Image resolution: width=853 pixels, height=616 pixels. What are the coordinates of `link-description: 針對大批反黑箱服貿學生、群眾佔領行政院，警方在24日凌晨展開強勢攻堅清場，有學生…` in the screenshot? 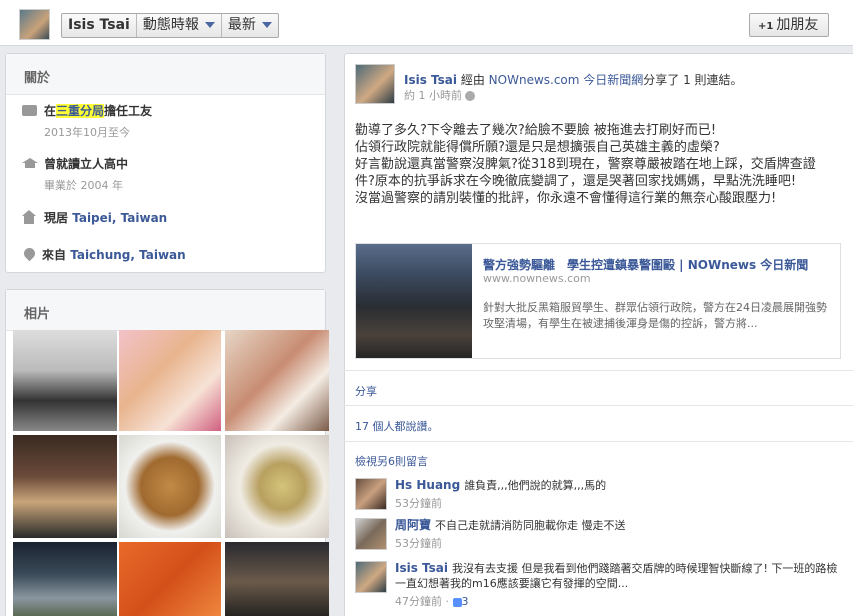 It's located at (655, 315).